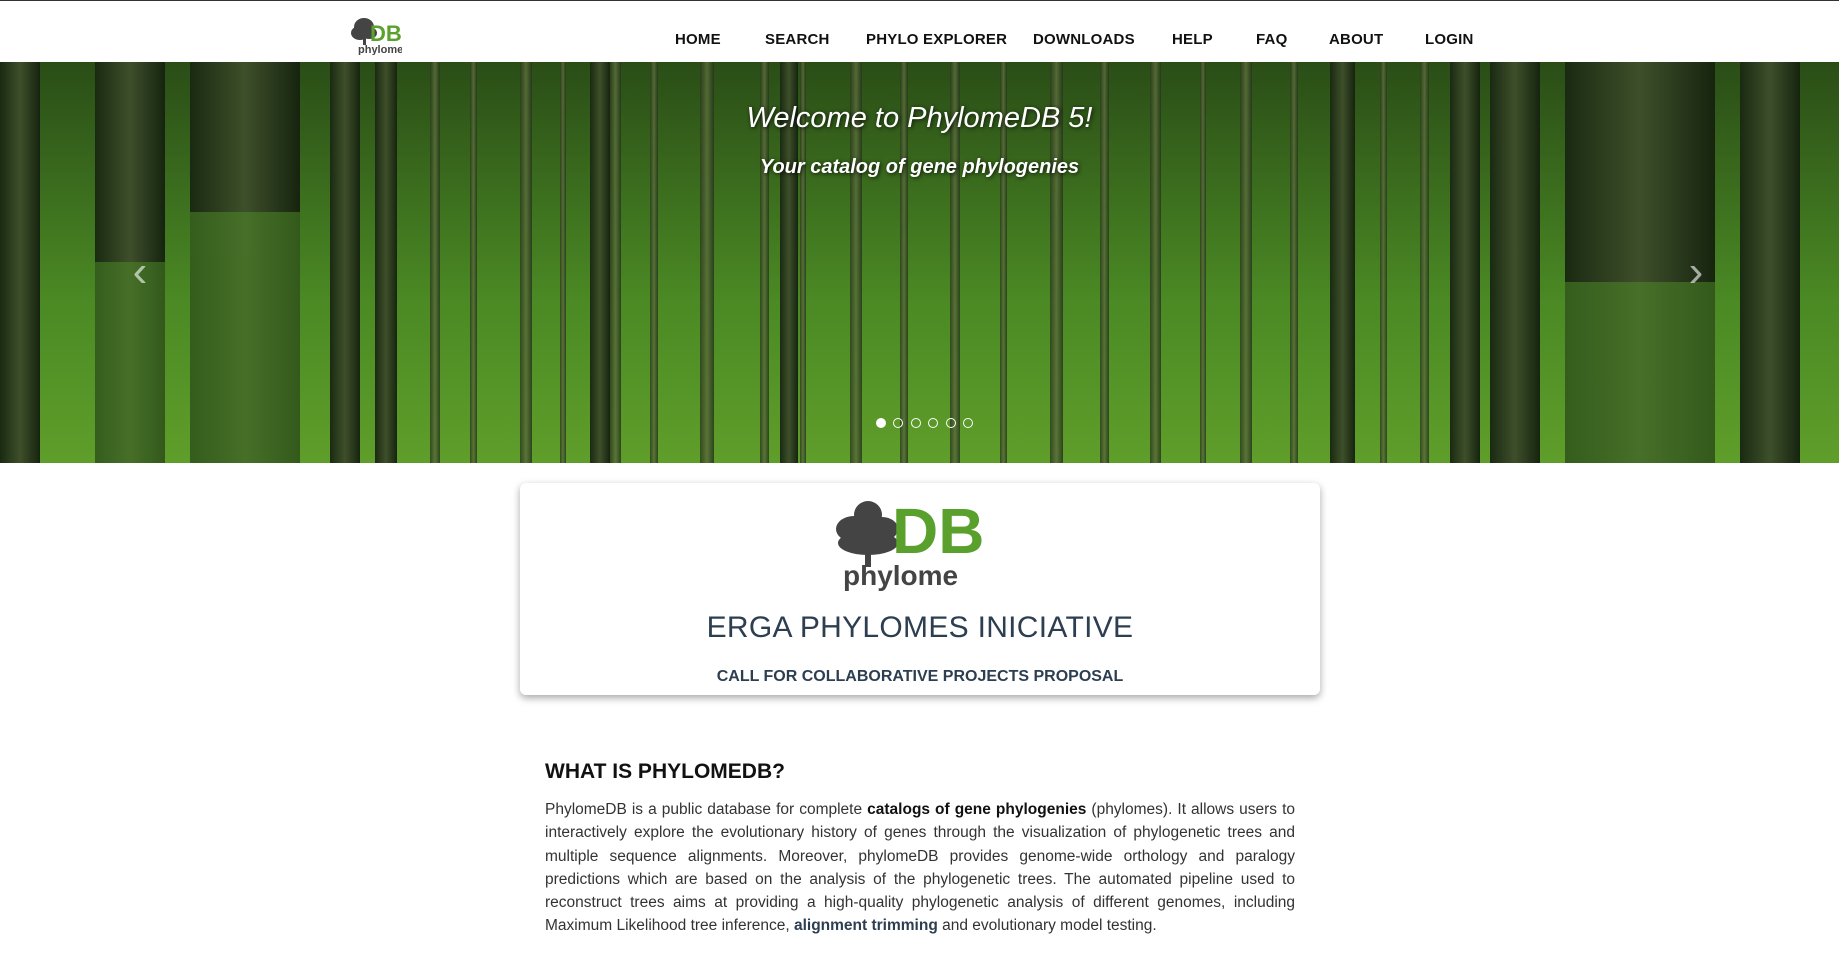 The width and height of the screenshot is (1839, 953). What do you see at coordinates (380, 49) in the screenshot?
I see `logo-phylome-text: phylome` at bounding box center [380, 49].